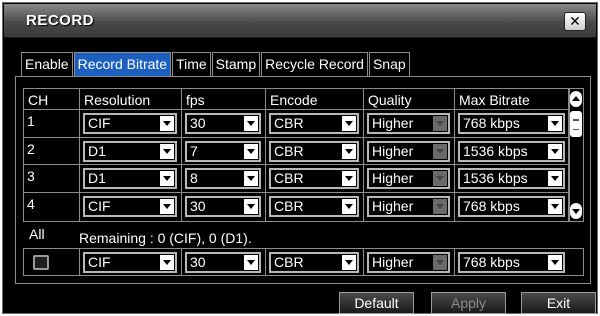 The image size is (600, 316). I want to click on scroll-up-icon, so click(576, 99).